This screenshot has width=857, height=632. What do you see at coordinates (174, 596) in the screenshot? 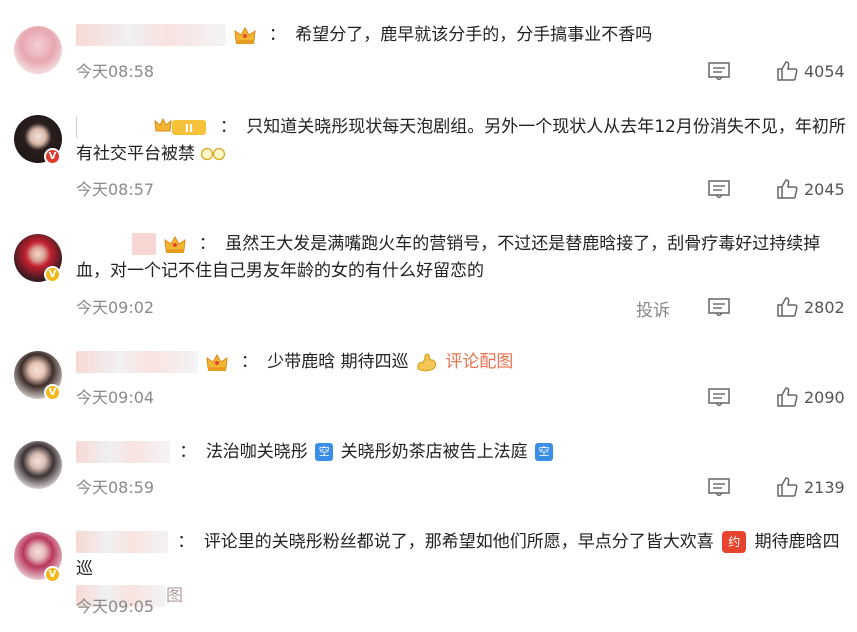
I see `comment-image-link-tail: 图` at bounding box center [174, 596].